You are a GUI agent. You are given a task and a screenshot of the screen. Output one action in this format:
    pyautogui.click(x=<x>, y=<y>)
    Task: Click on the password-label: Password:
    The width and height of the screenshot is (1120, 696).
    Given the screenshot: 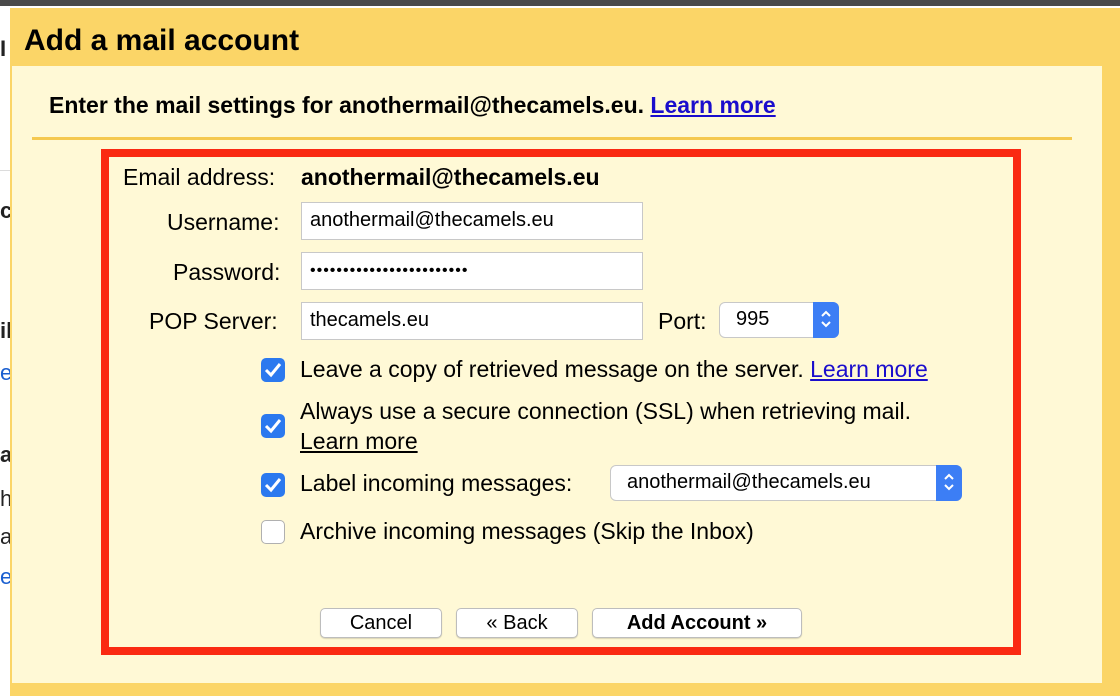 What is the action you would take?
    pyautogui.click(x=227, y=272)
    